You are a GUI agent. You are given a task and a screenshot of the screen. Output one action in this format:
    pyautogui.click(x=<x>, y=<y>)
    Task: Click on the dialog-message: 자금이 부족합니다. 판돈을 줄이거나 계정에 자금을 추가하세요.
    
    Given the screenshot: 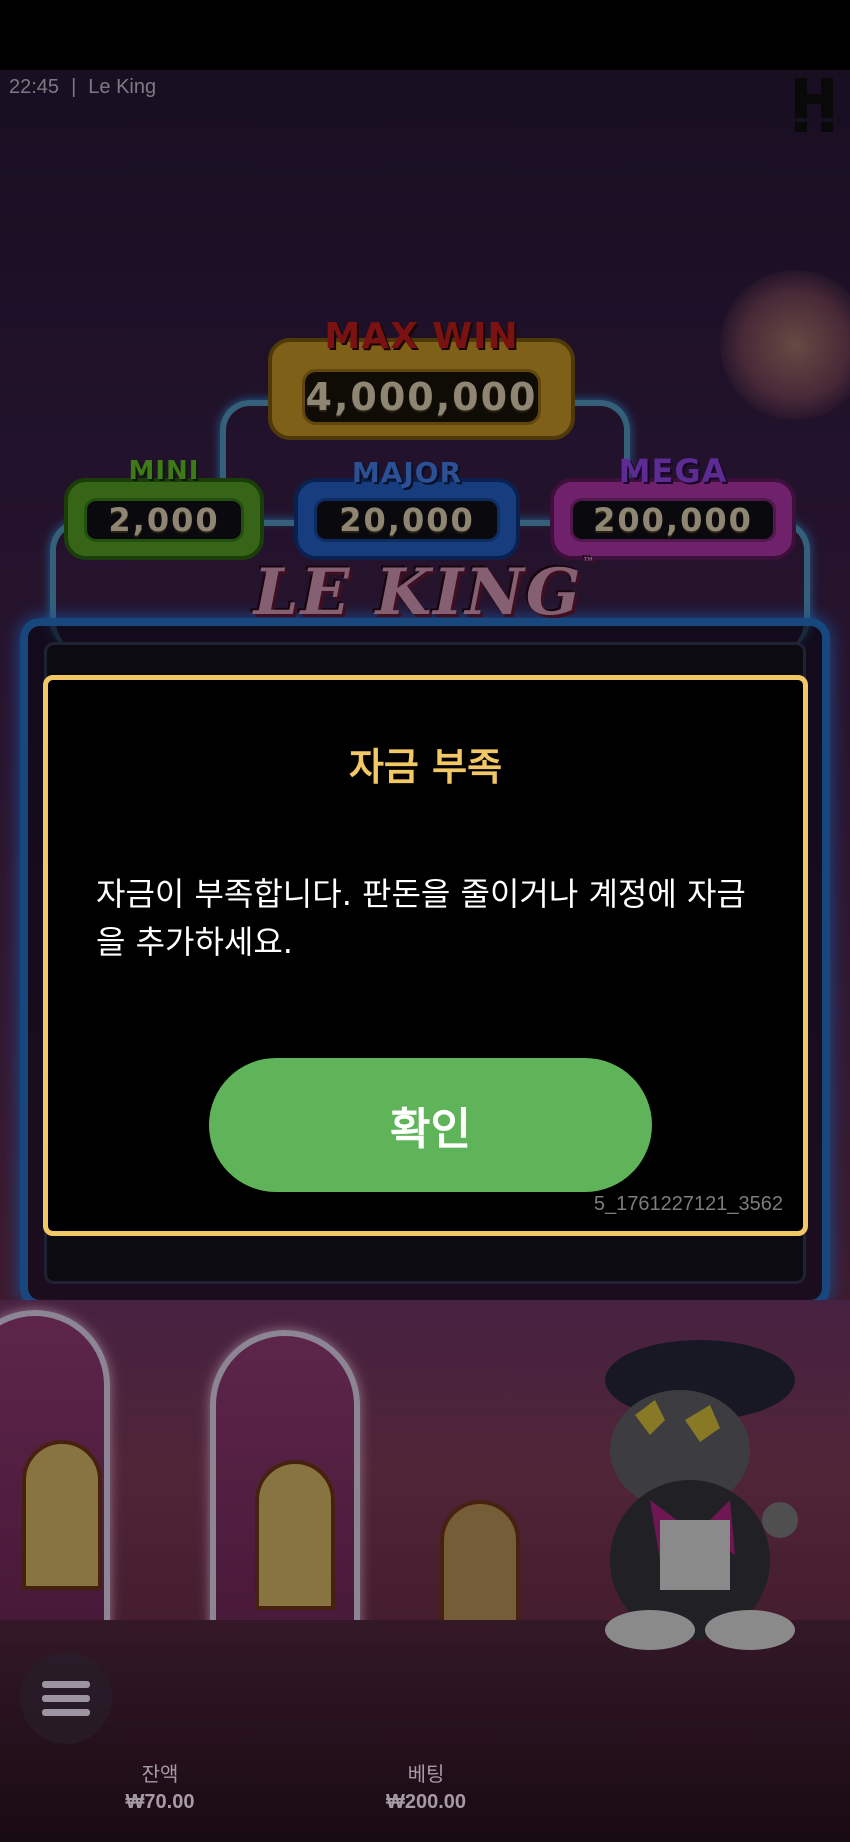 What is the action you would take?
    pyautogui.click(x=421, y=918)
    